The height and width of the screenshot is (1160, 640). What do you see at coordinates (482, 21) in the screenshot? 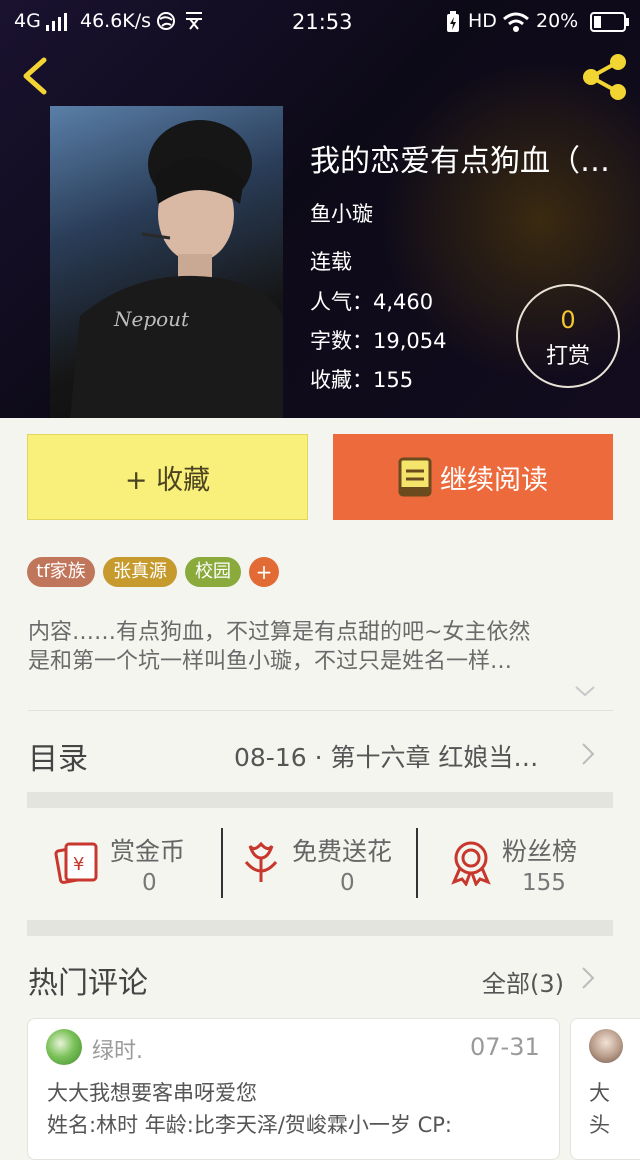
I see `hd-indicator: HD` at bounding box center [482, 21].